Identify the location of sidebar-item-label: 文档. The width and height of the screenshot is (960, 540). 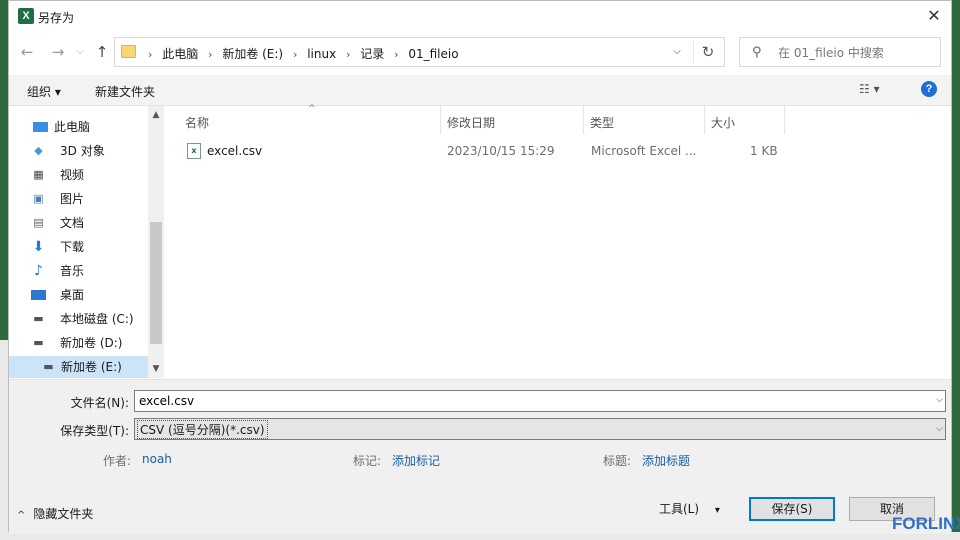
(72, 223).